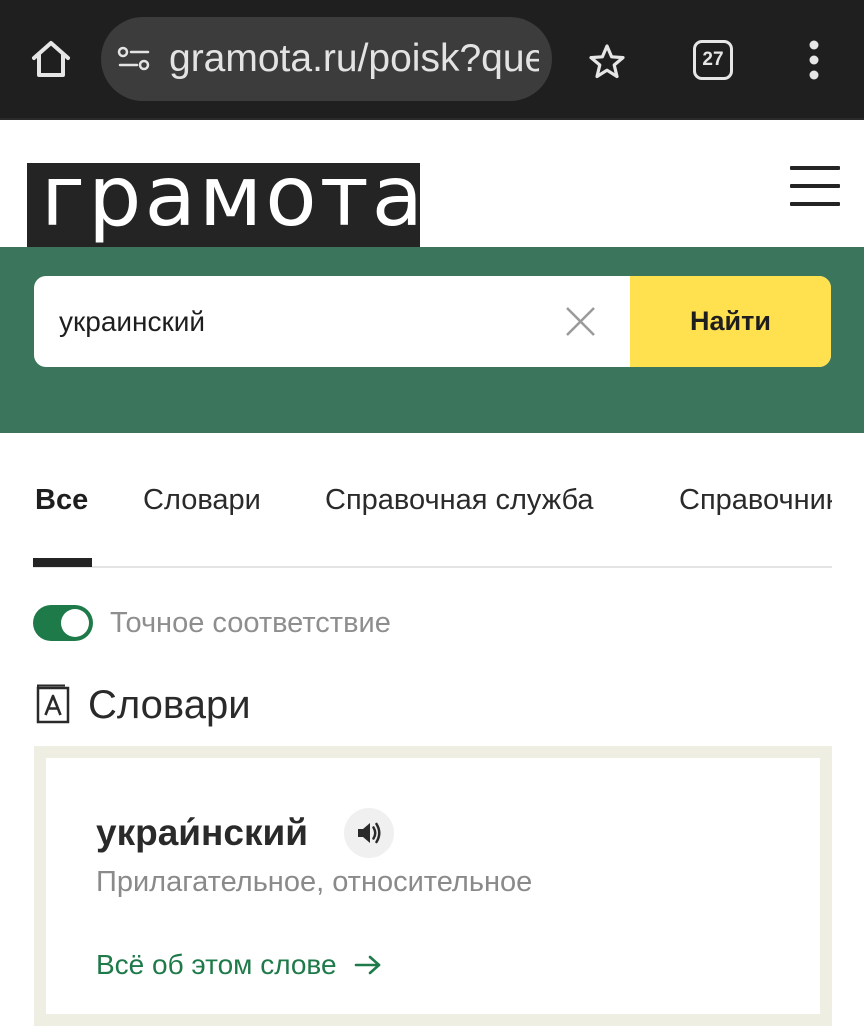  I want to click on more-link-label: Всё об этом слове, so click(216, 964).